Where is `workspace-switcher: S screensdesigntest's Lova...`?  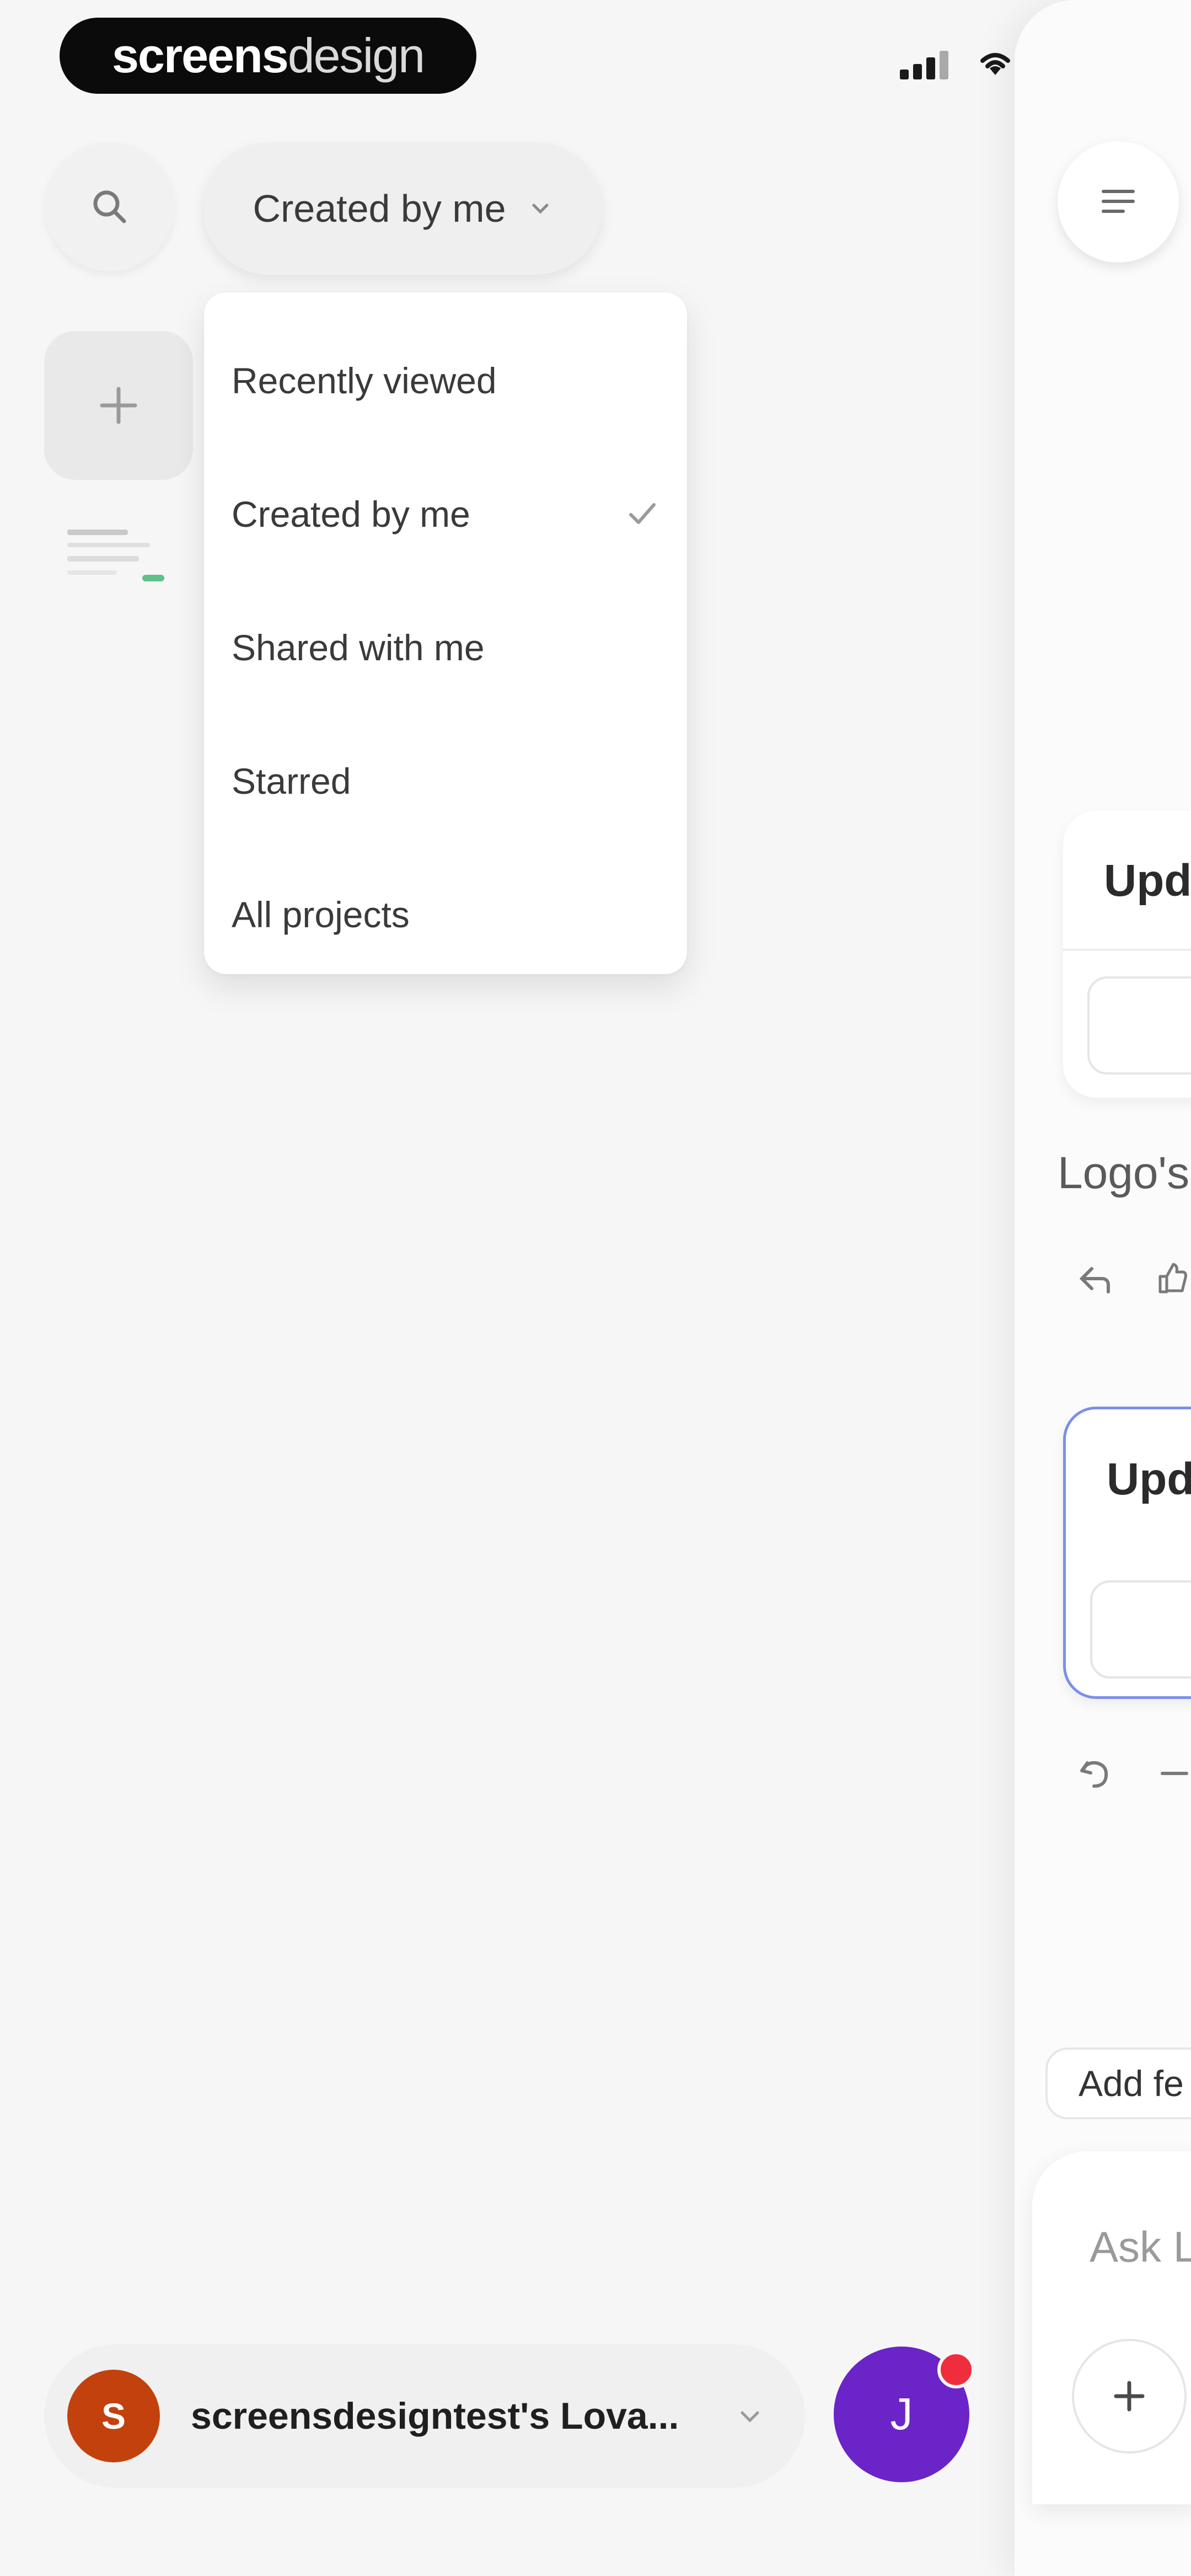 workspace-switcher: S screensdesigntest's Lova... is located at coordinates (425, 2416).